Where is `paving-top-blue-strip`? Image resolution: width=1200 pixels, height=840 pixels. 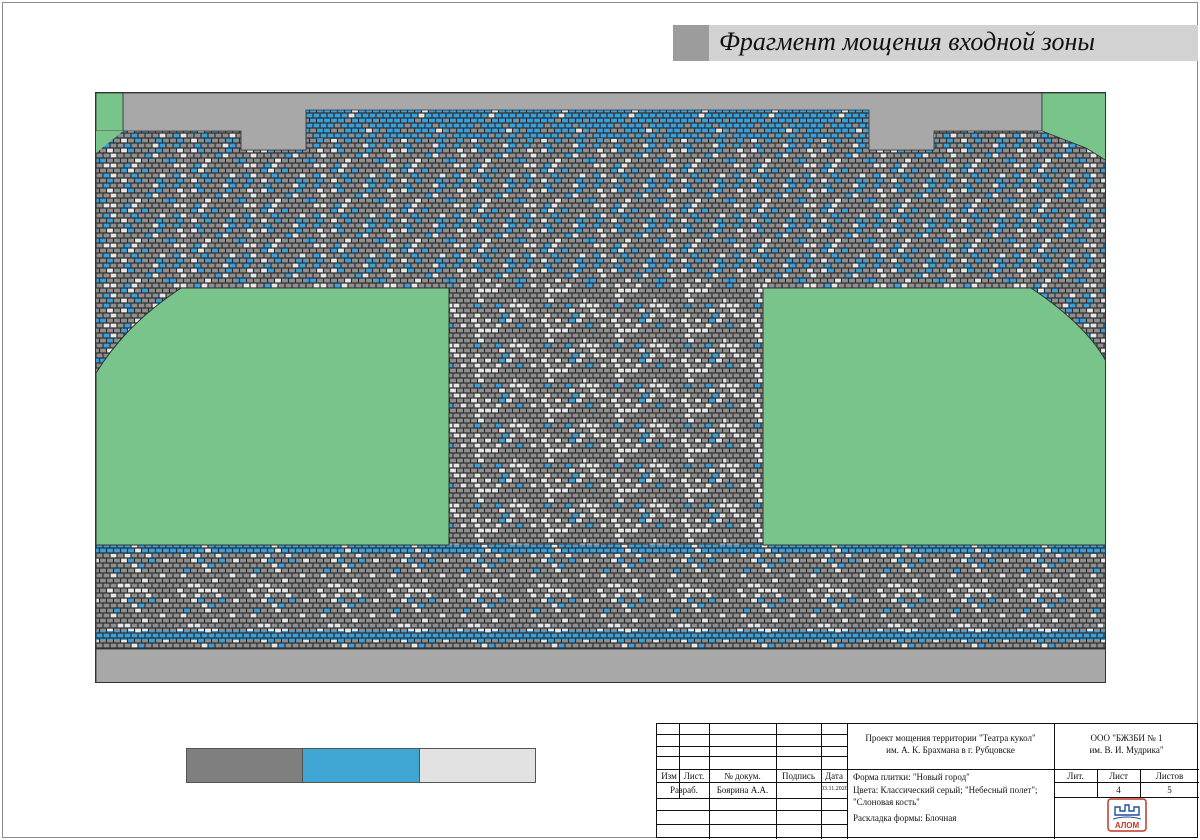
paving-top-blue-strip is located at coordinates (587, 124).